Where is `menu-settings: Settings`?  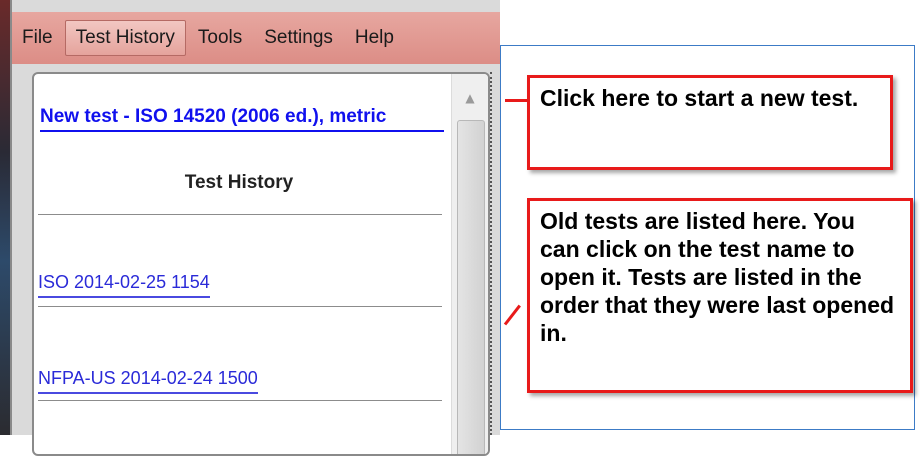 menu-settings: Settings is located at coordinates (298, 38).